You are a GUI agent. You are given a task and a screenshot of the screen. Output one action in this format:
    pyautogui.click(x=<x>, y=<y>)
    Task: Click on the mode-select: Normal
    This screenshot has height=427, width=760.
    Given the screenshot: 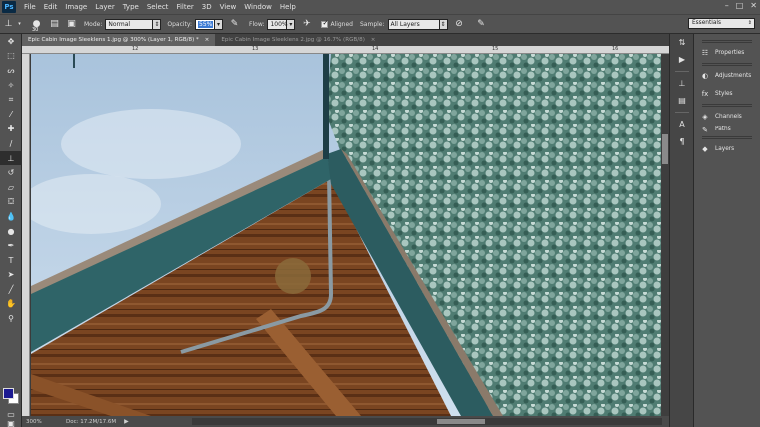 What is the action you would take?
    pyautogui.click(x=129, y=24)
    